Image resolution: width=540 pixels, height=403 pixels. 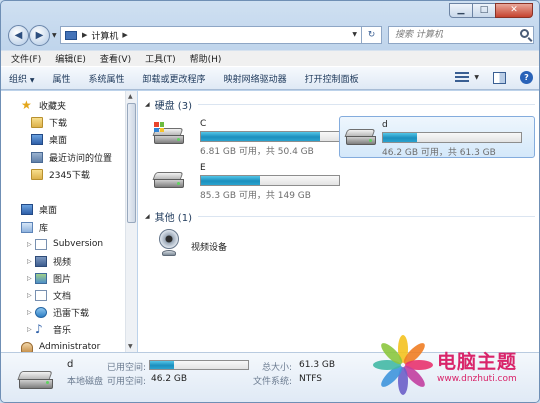 What do you see at coordinates (41, 261) in the screenshot?
I see `video-library-icon` at bounding box center [41, 261].